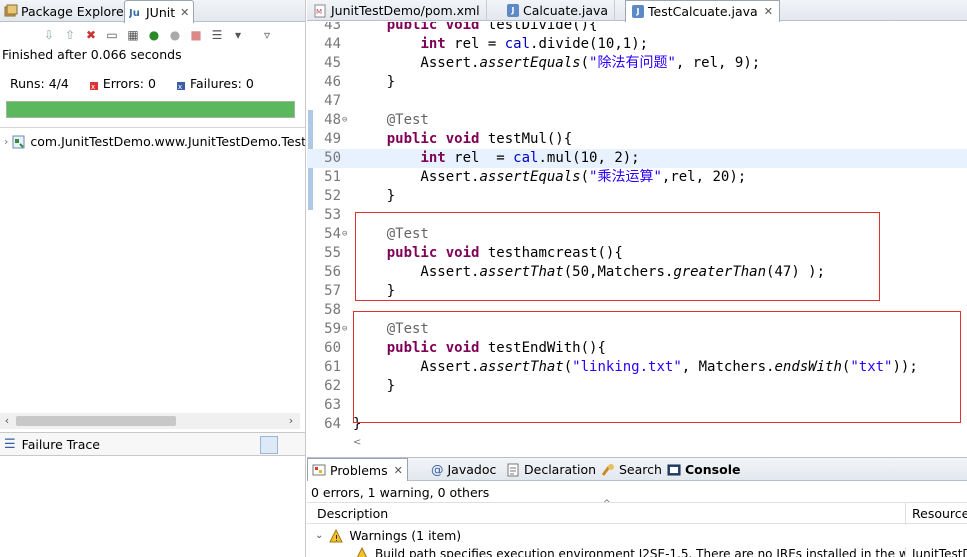 This screenshot has width=967, height=557. Describe the element at coordinates (217, 35) in the screenshot. I see `history-icon: ☰` at that location.